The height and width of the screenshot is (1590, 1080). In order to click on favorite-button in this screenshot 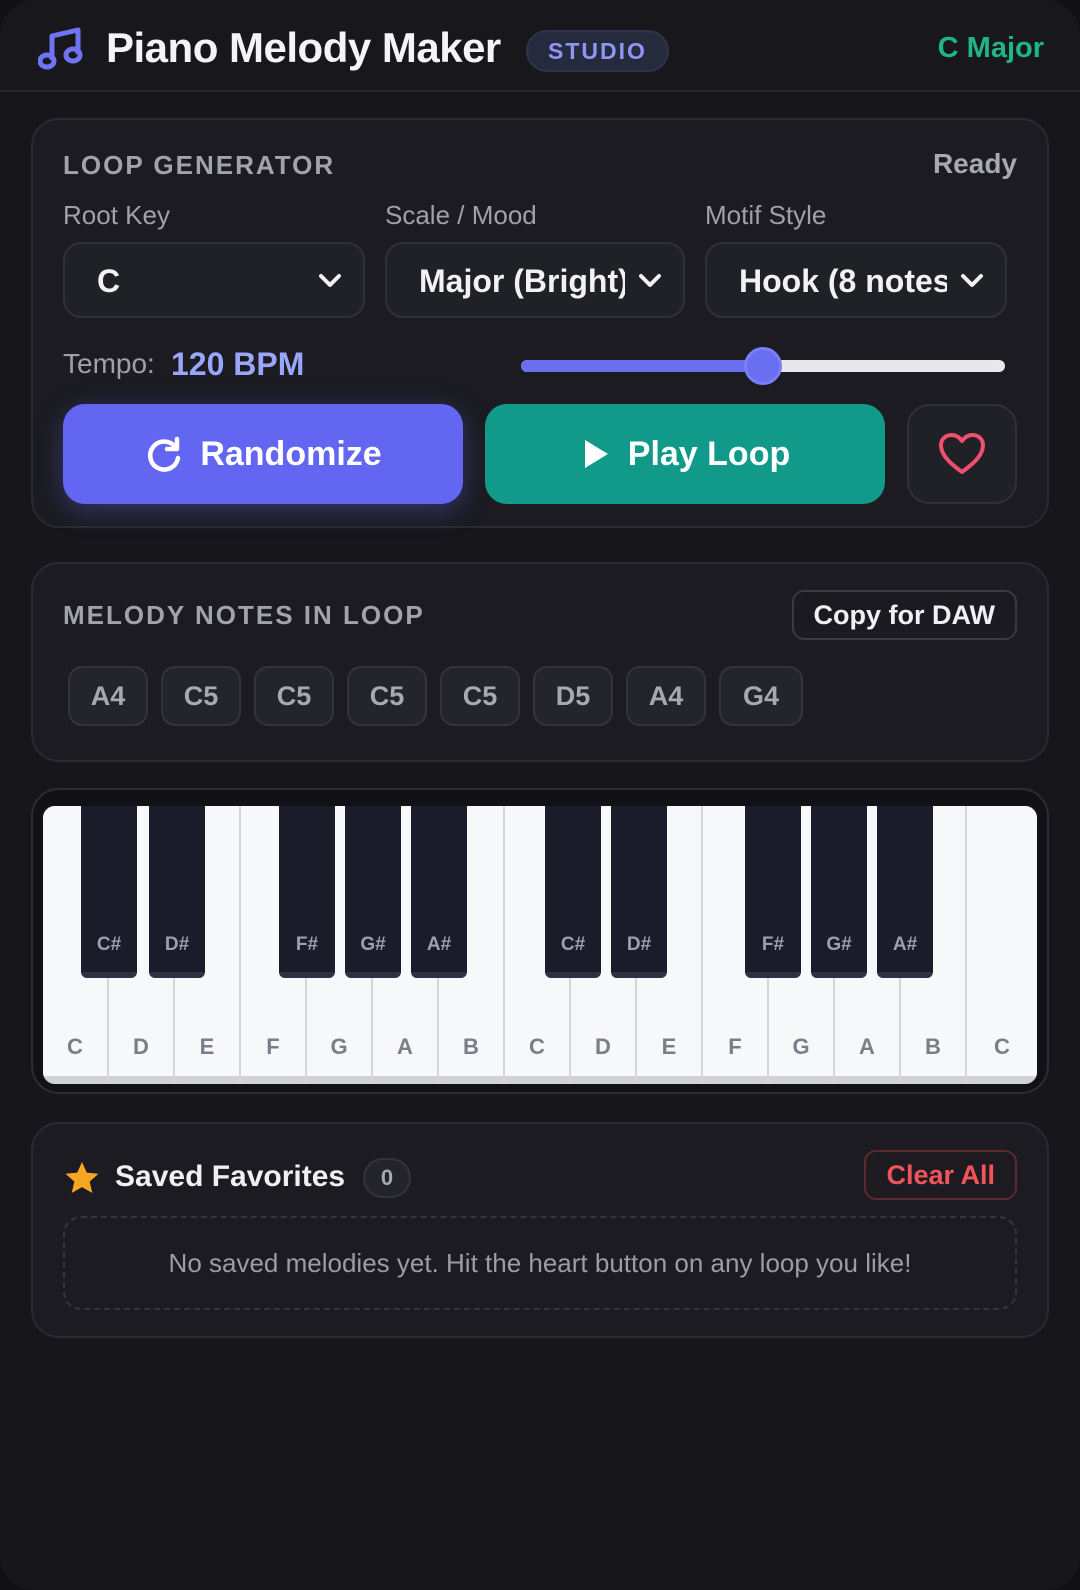, I will do `click(962, 454)`.